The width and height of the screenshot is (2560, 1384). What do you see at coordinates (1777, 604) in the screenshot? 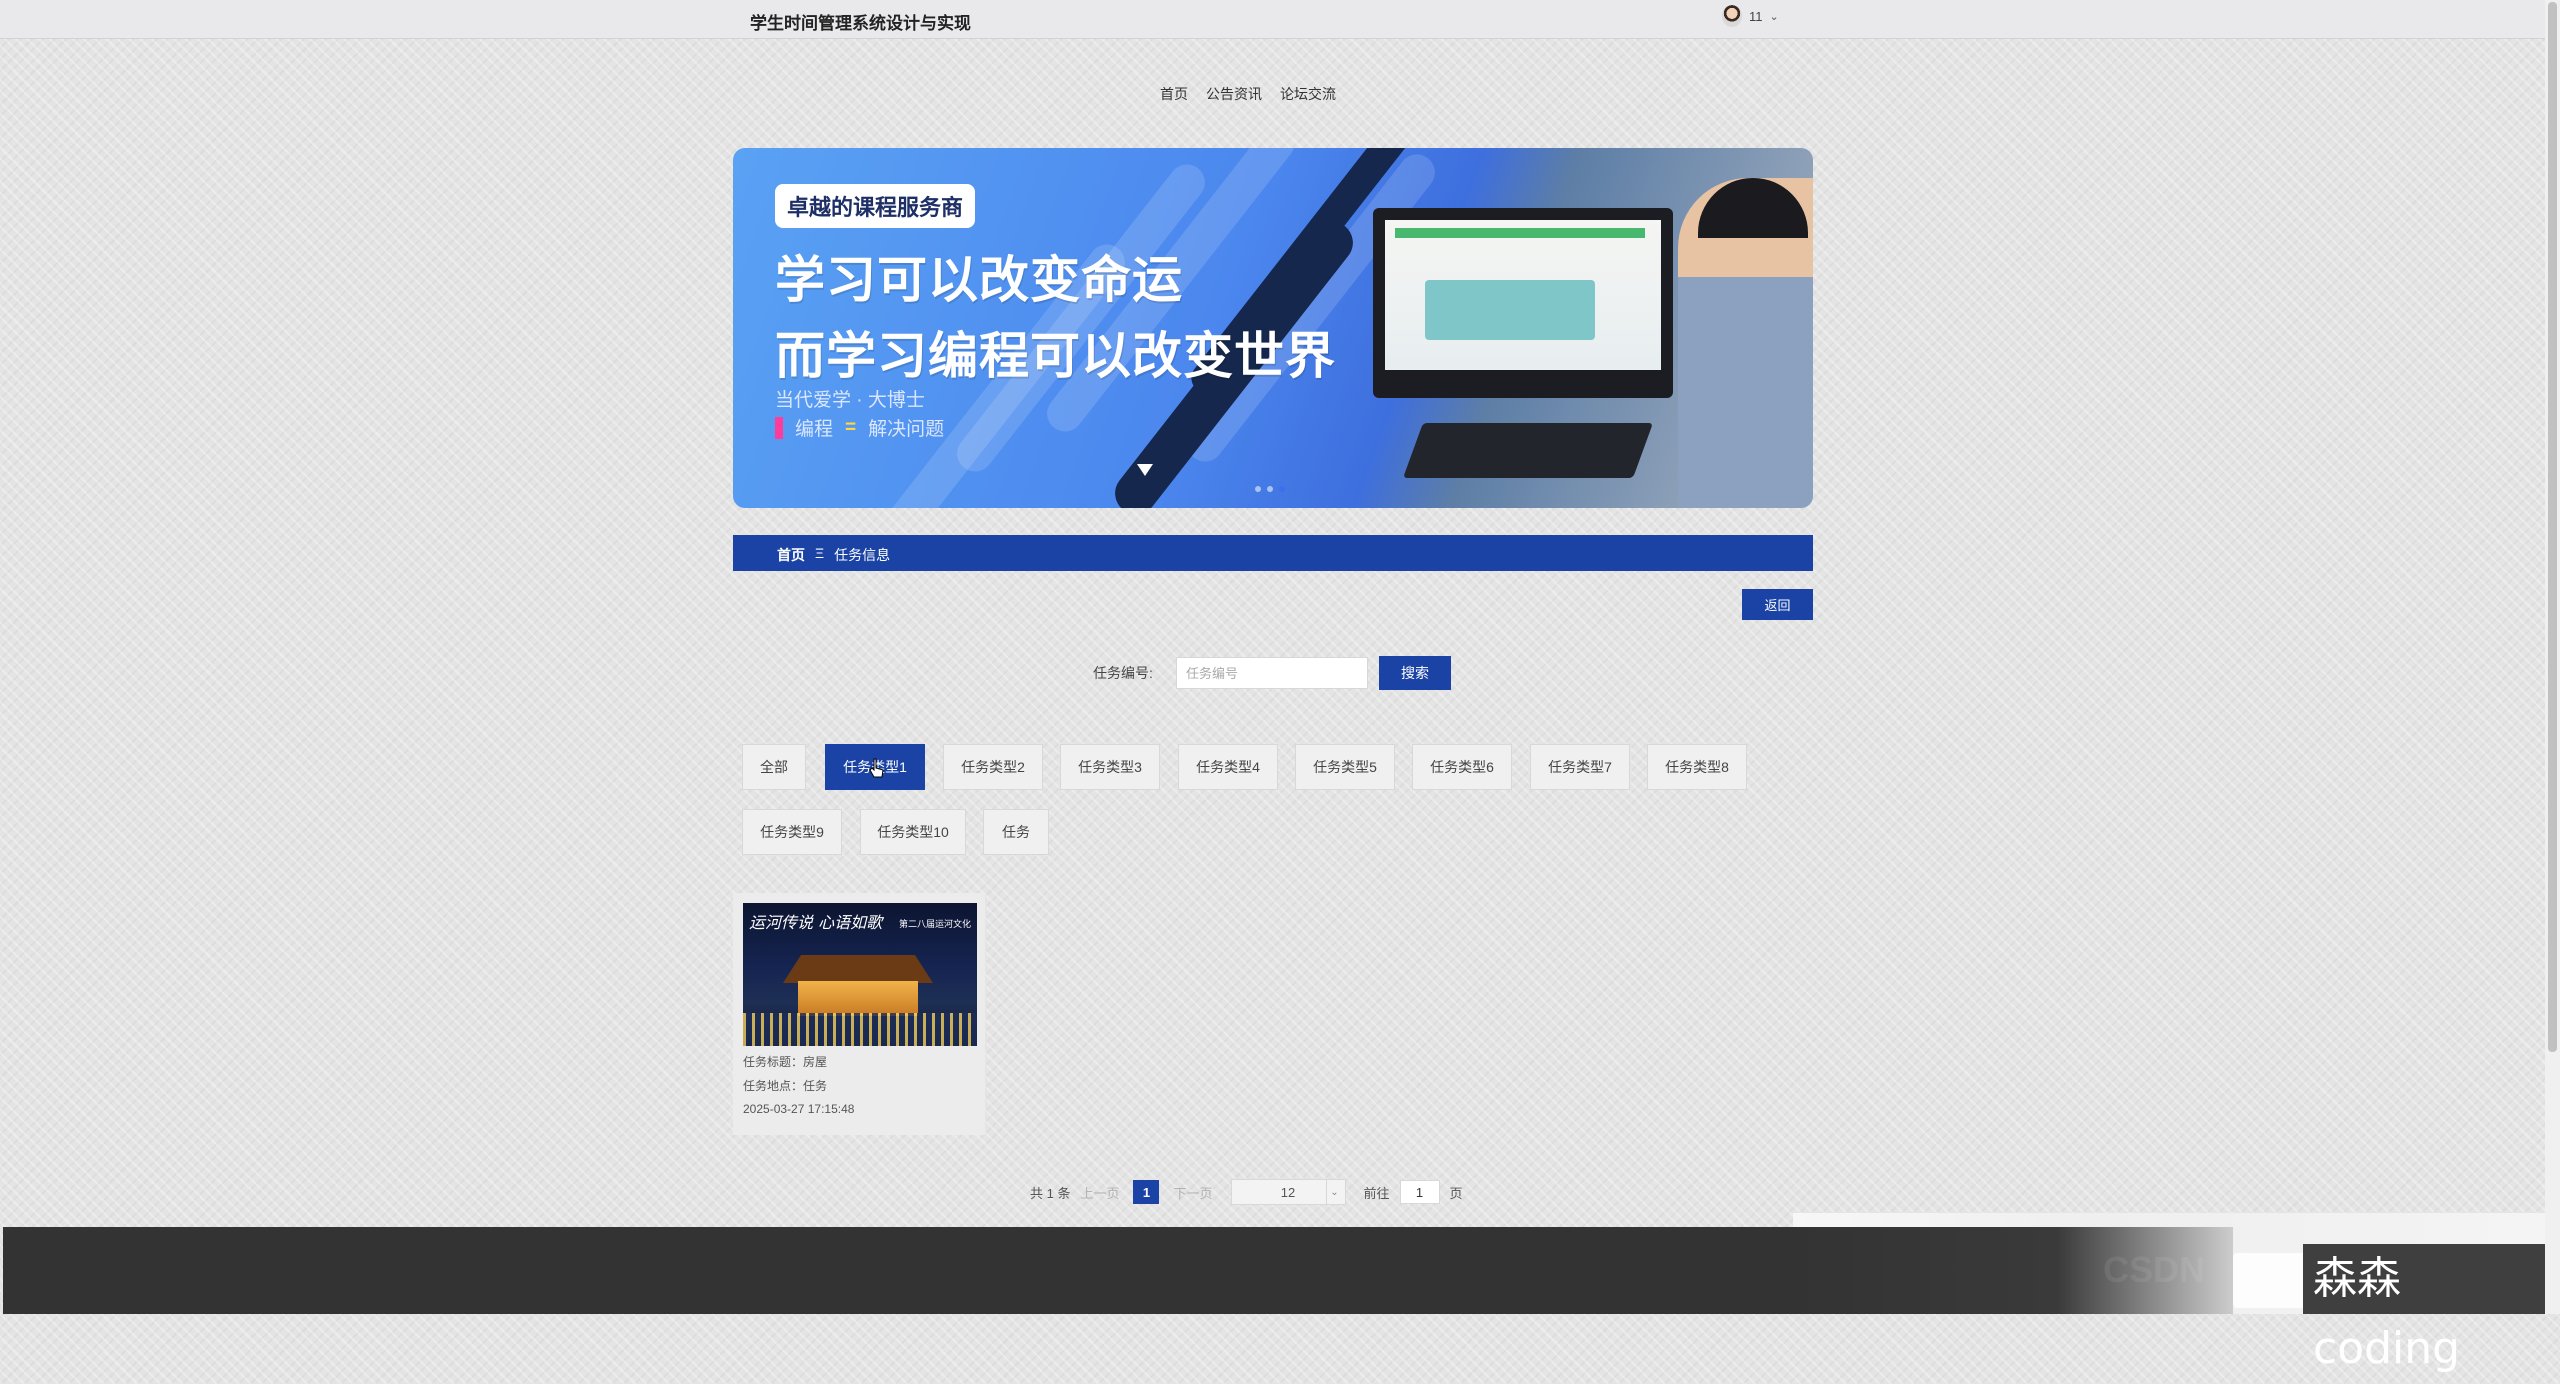
I see `back-button: 返回` at bounding box center [1777, 604].